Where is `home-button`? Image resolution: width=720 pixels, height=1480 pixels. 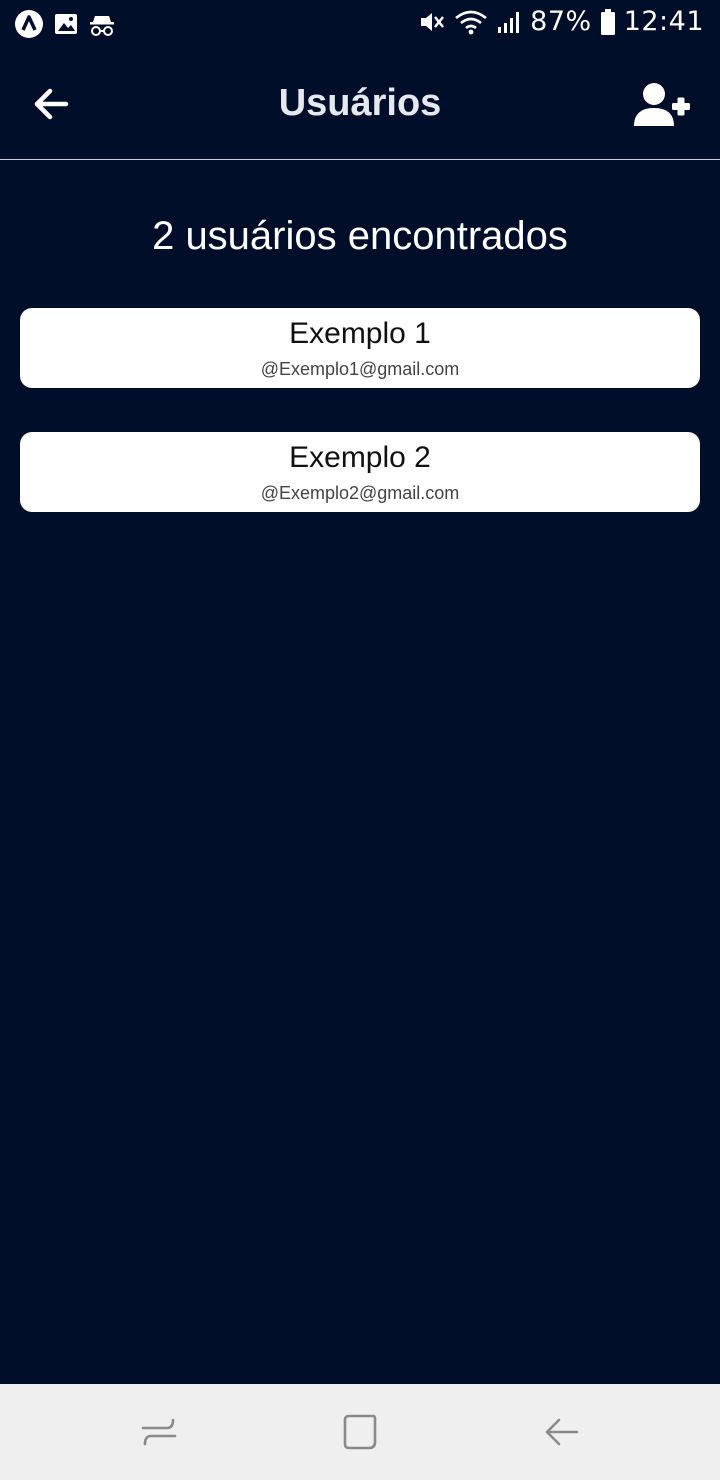 home-button is located at coordinates (360, 1432).